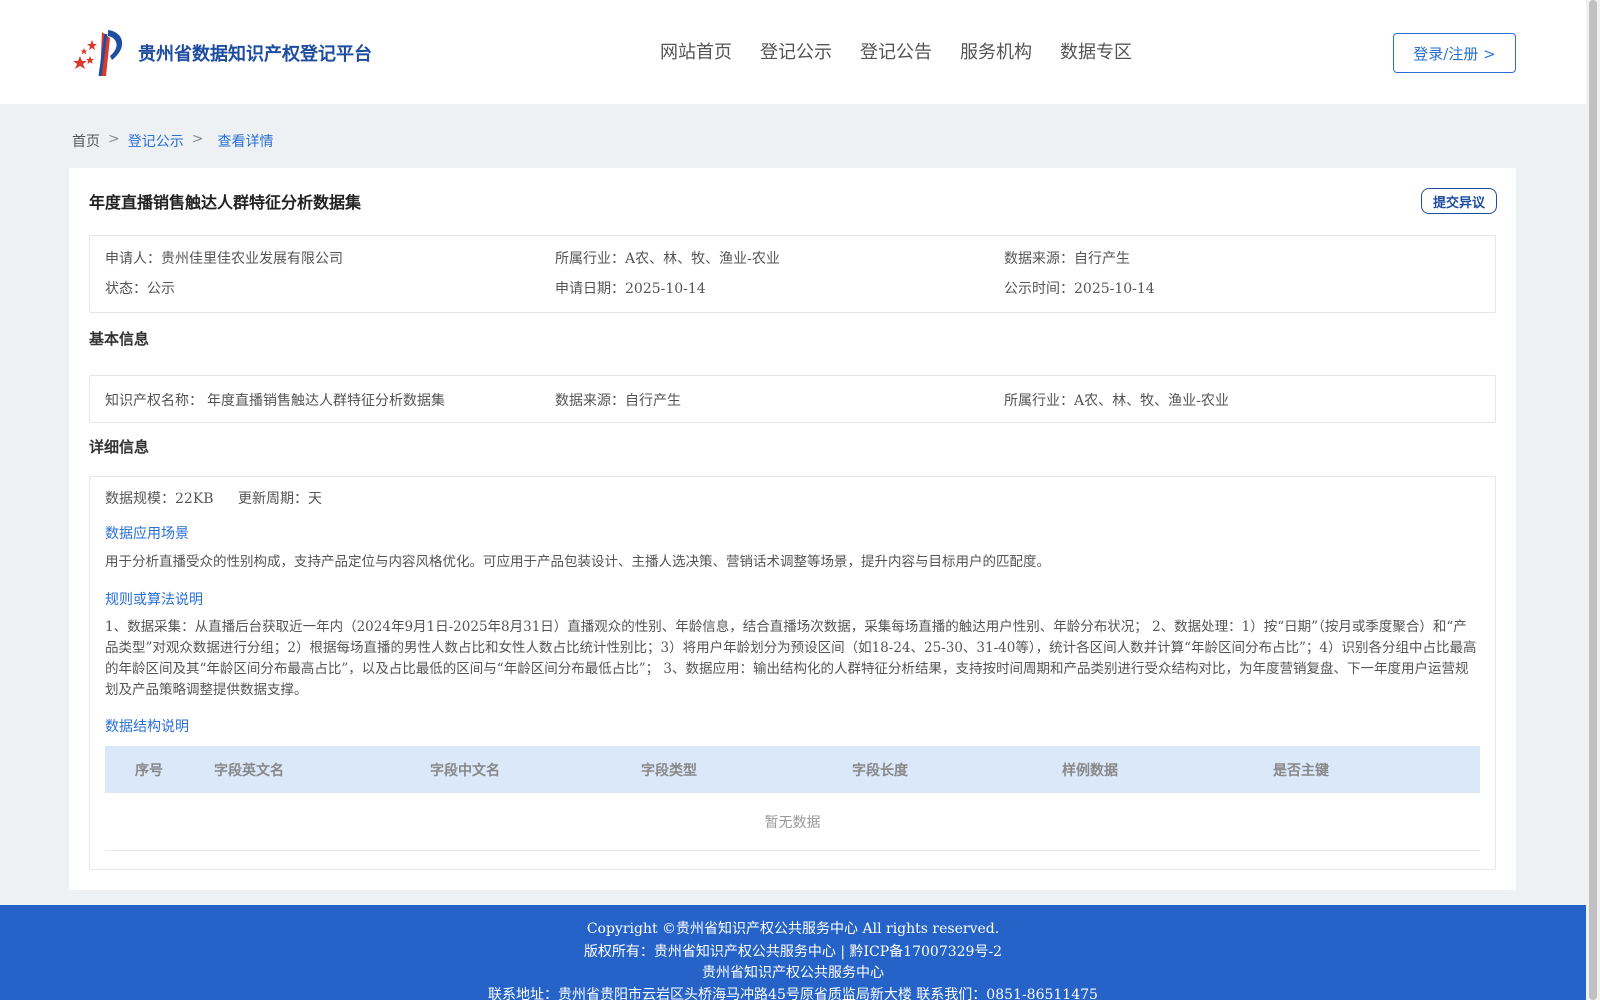 The image size is (1600, 1000). What do you see at coordinates (1090, 771) in the screenshot?
I see `col-sample-data: 样例数据` at bounding box center [1090, 771].